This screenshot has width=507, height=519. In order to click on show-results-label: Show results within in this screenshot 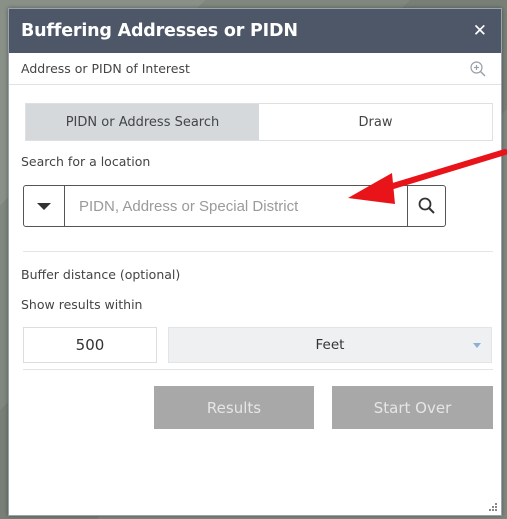, I will do `click(82, 304)`.